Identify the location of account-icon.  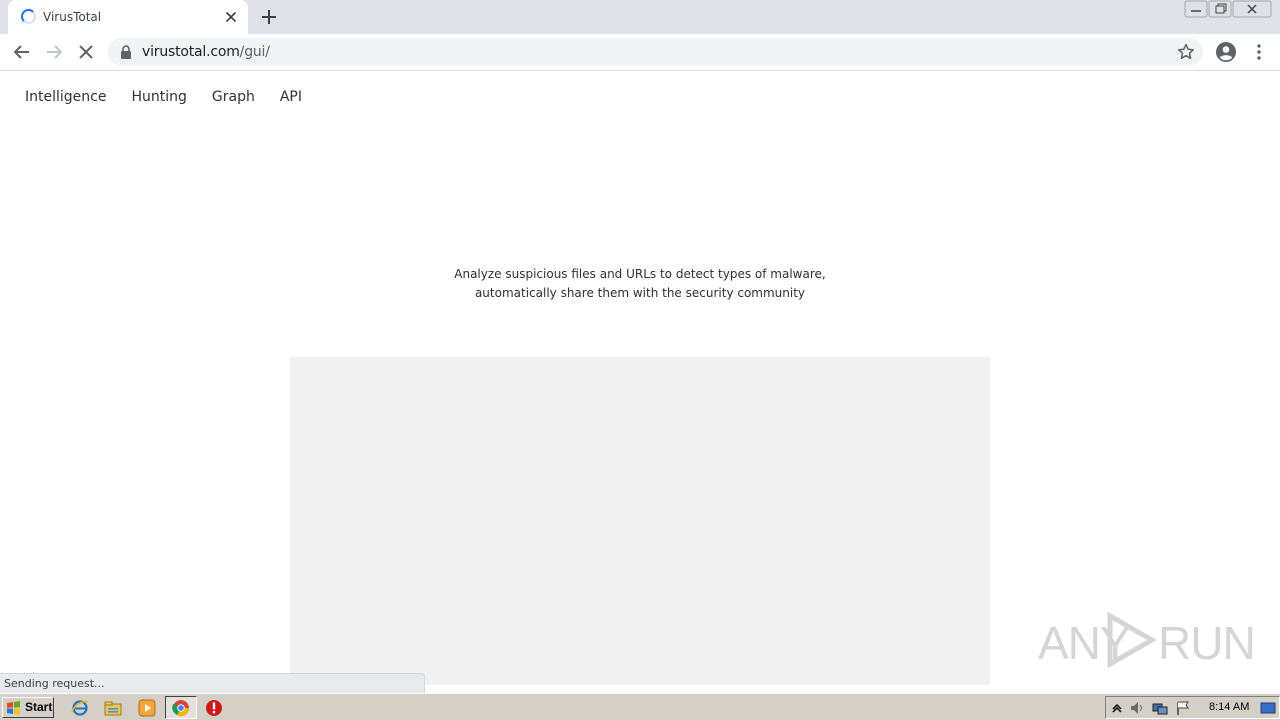
(1226, 52).